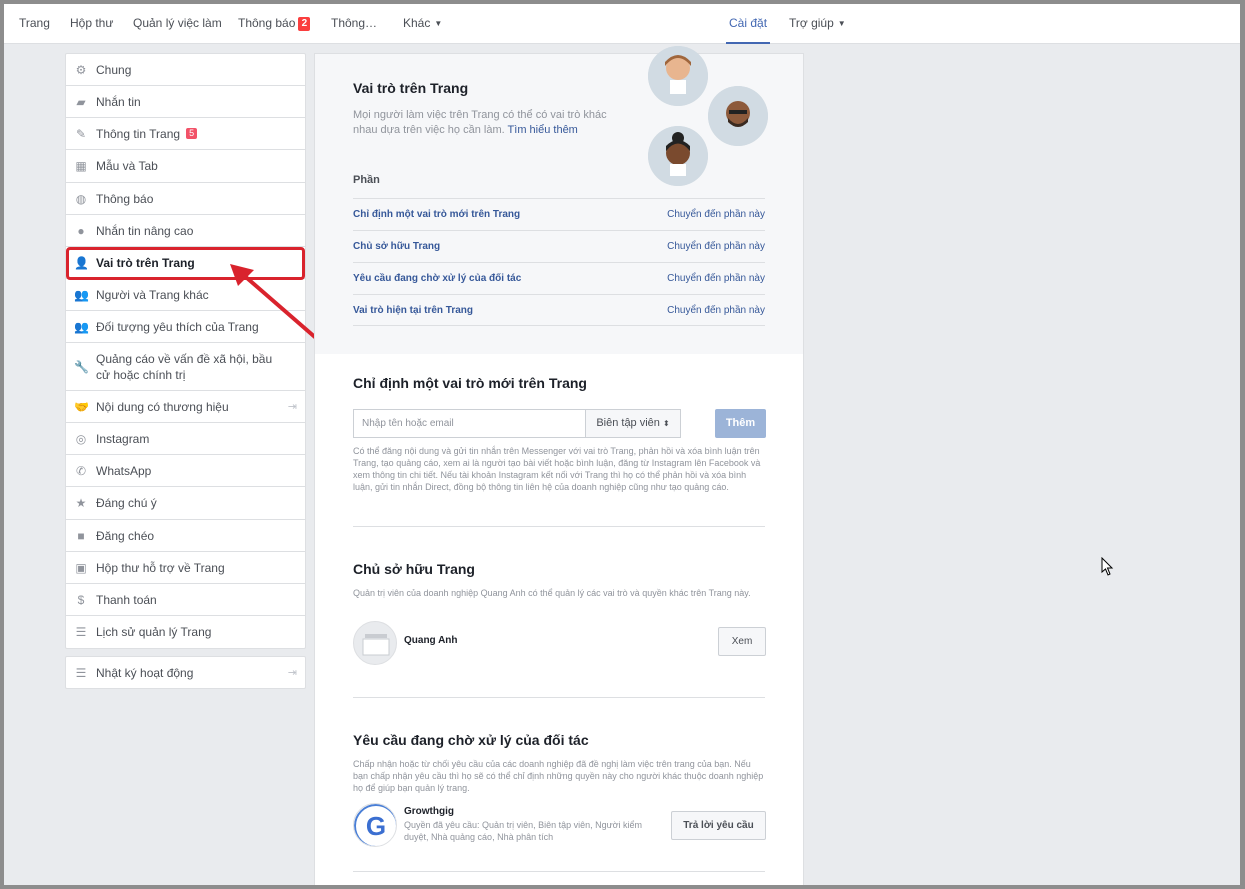 The width and height of the screenshot is (1245, 889). Describe the element at coordinates (185, 632) in the screenshot. I see `sidebar-item-management-history: ☰ Lịch sử quản lý Trang` at that location.